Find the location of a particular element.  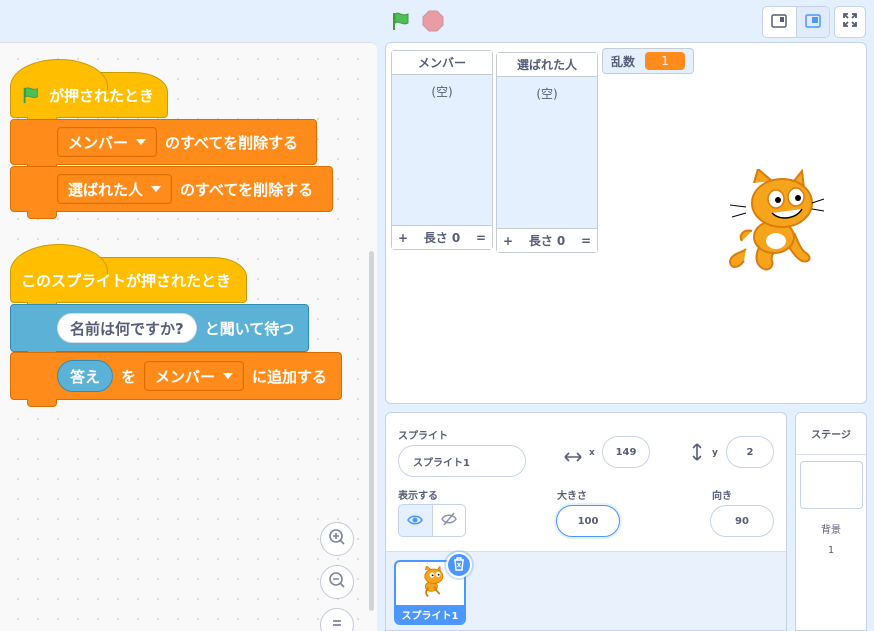

show-label: 表示する is located at coordinates (418, 496).